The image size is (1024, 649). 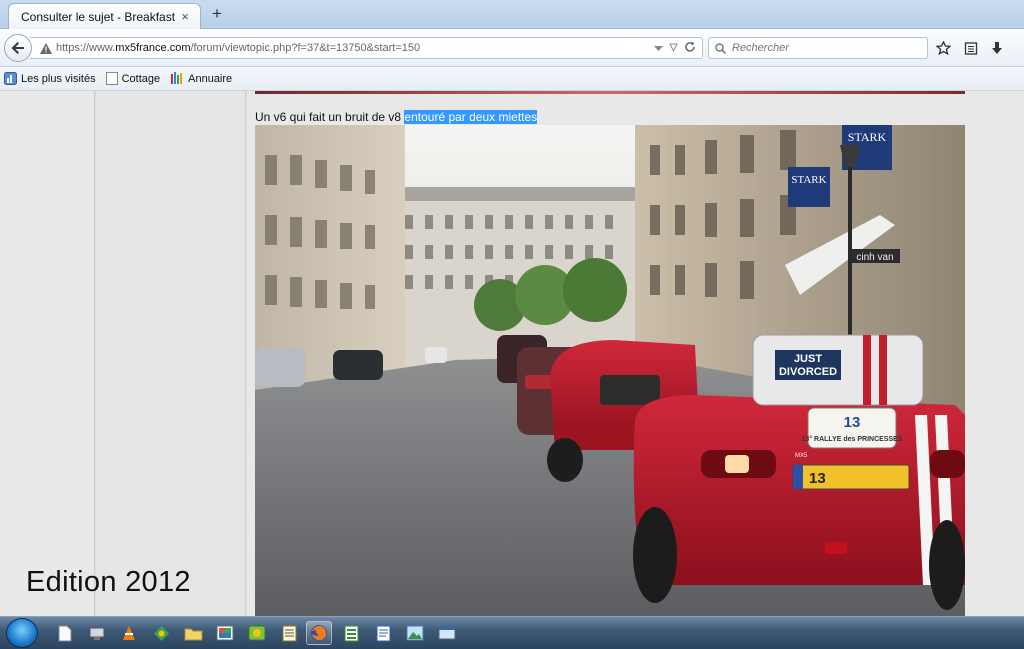 I want to click on previous-image-edge, so click(x=610, y=92).